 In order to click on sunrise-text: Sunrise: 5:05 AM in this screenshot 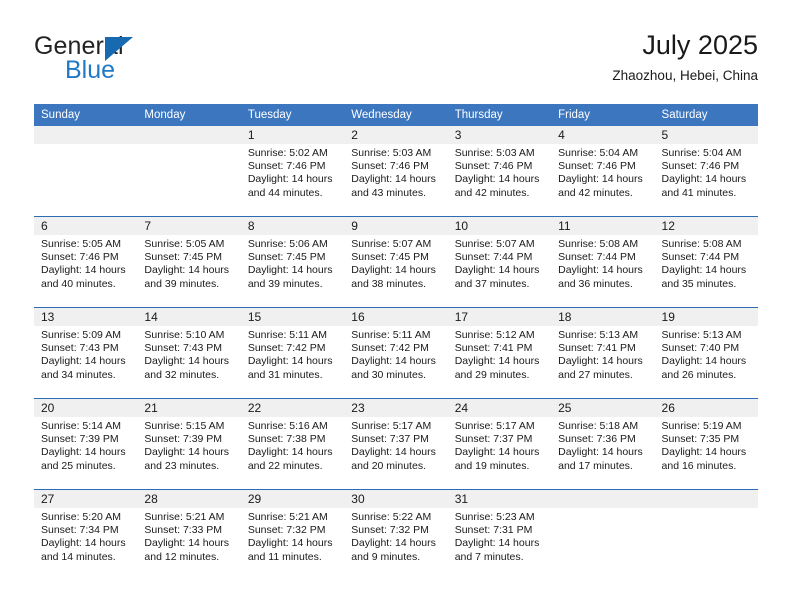, I will do `click(81, 244)`.